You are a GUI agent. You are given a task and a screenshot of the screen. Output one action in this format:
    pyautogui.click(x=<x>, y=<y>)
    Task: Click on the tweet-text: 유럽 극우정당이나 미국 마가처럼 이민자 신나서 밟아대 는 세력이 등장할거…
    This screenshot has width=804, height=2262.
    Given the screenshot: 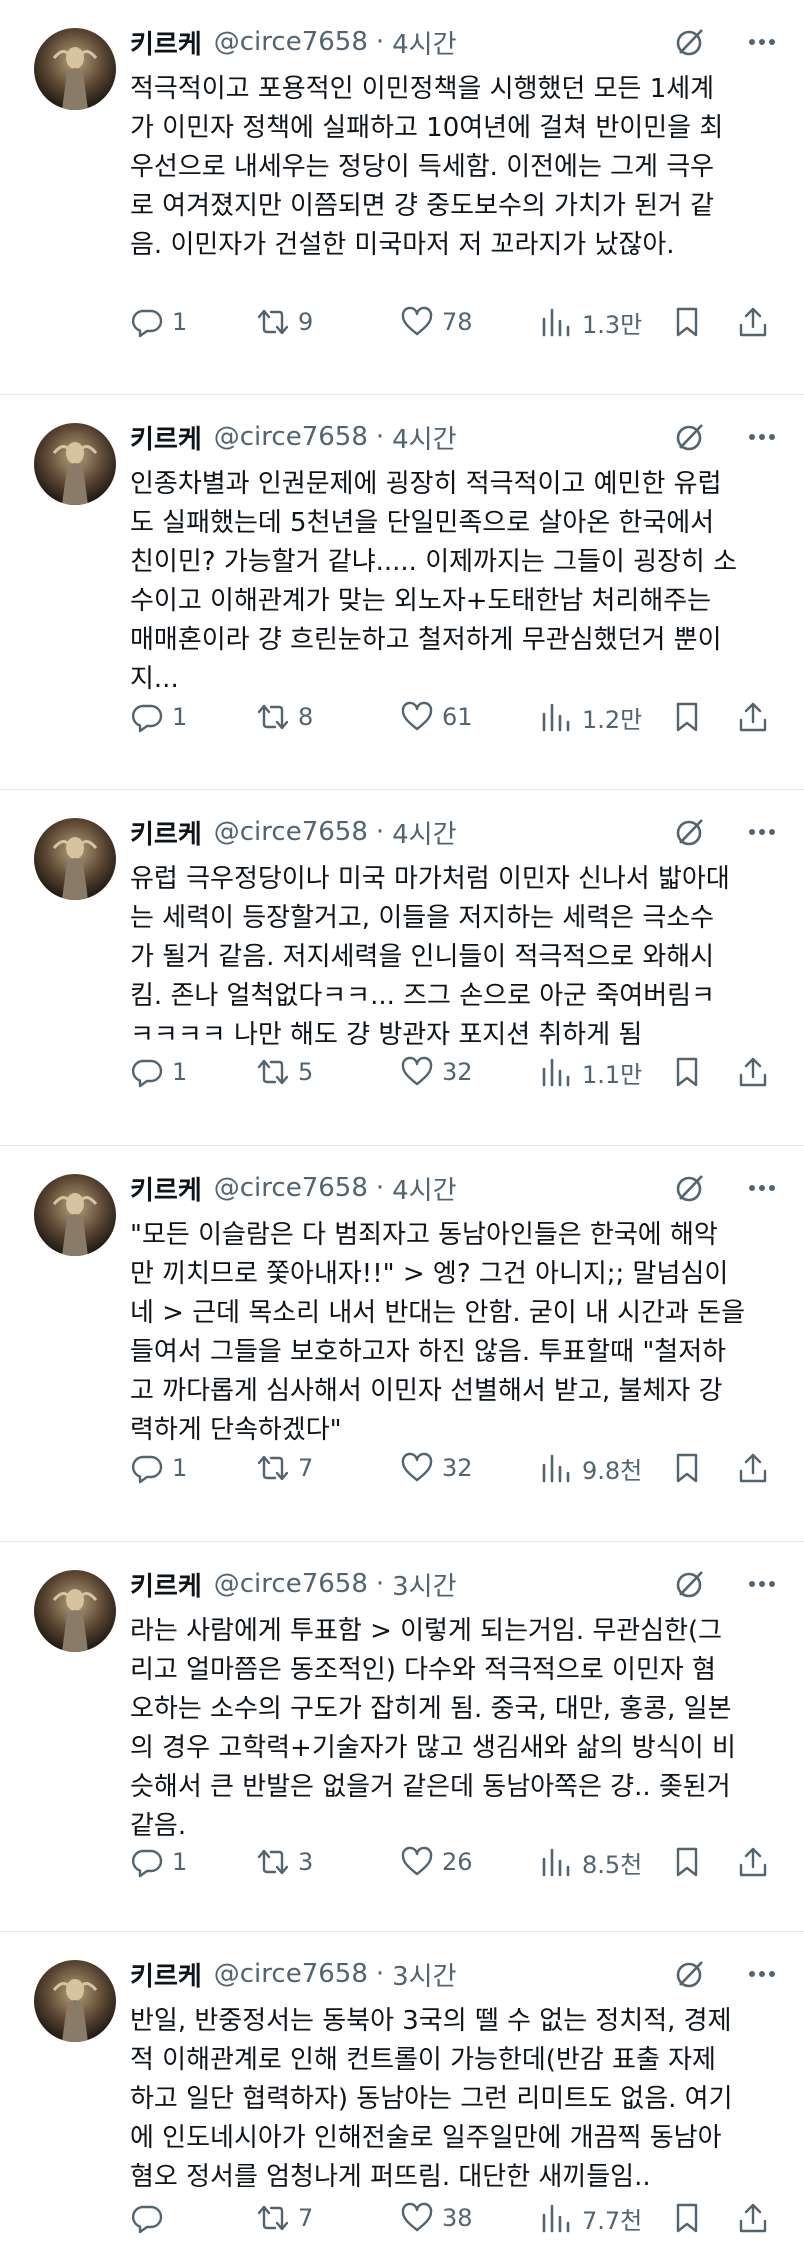 What is the action you would take?
    pyautogui.click(x=455, y=957)
    